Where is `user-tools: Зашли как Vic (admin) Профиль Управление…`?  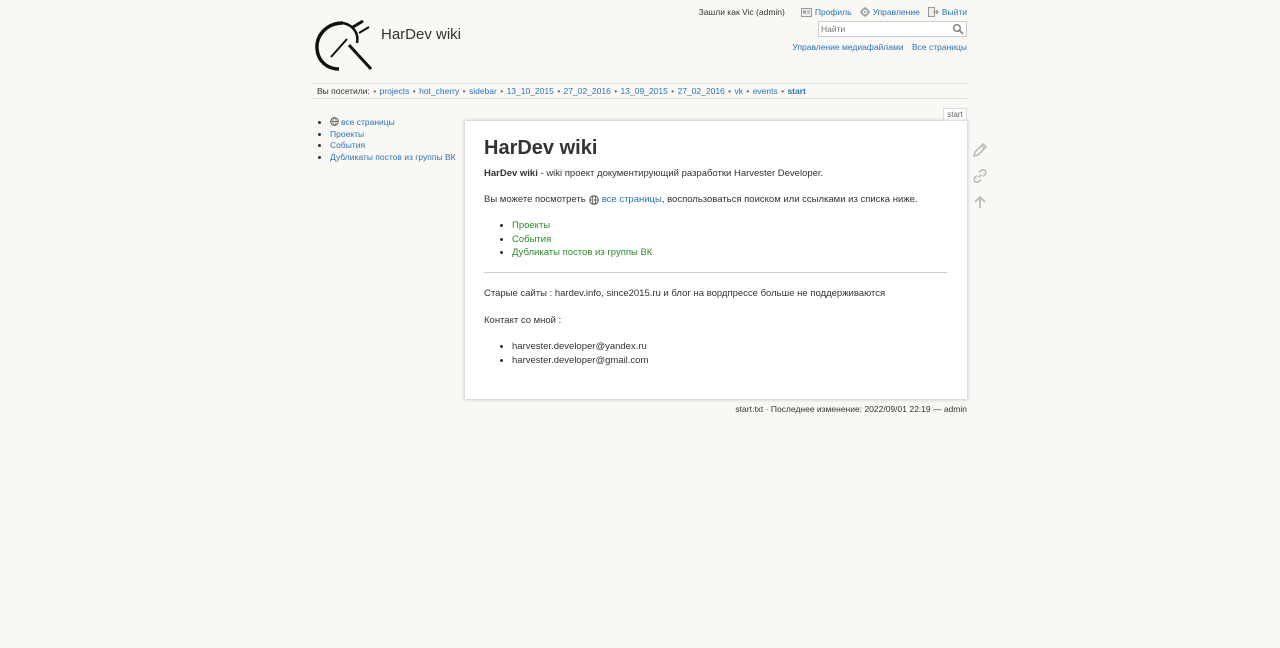 user-tools: Зашли как Vic (admin) Профиль Управление… is located at coordinates (833, 12).